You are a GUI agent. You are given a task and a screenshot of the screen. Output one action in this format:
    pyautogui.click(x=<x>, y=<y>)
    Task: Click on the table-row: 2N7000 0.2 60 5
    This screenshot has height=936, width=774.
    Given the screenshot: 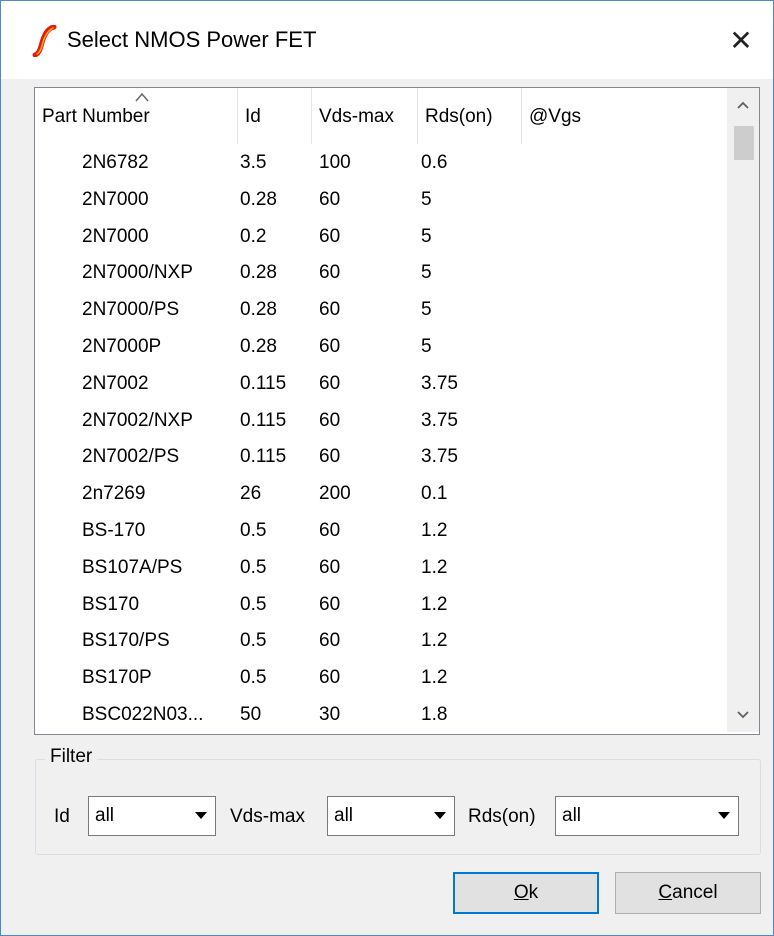 What is the action you would take?
    pyautogui.click(x=381, y=236)
    